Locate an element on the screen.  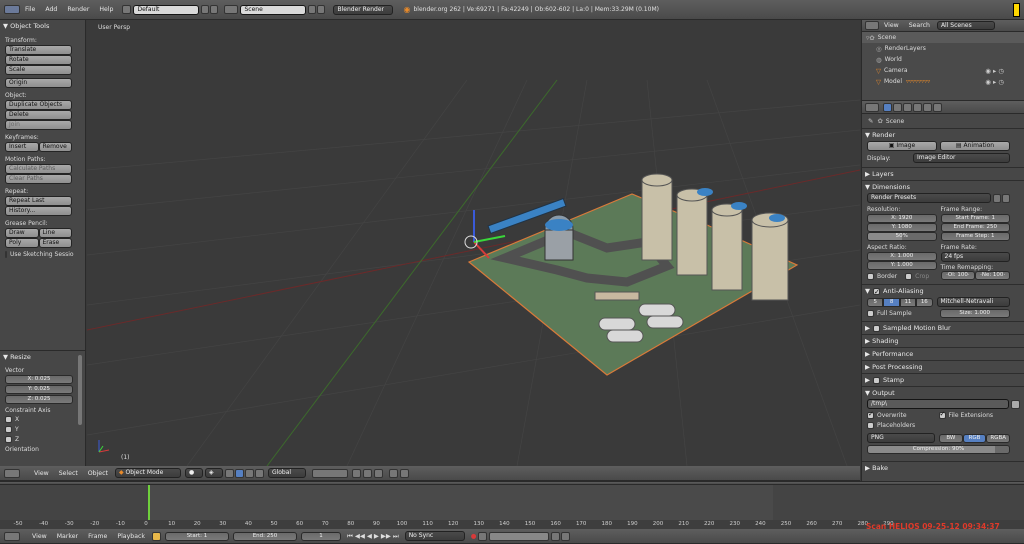
performance-panel-header: ▶ Performance is located at coordinates (943, 353).